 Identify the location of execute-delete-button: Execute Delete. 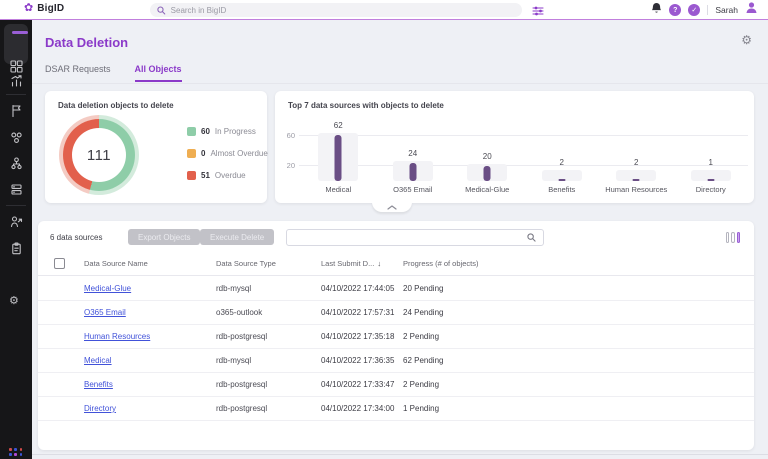
(237, 237).